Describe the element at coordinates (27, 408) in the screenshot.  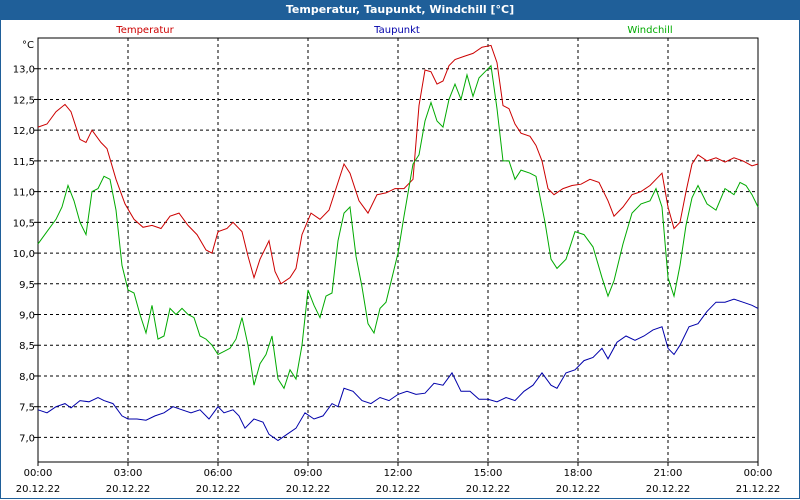
I see `y-tick-label: 7,5` at that location.